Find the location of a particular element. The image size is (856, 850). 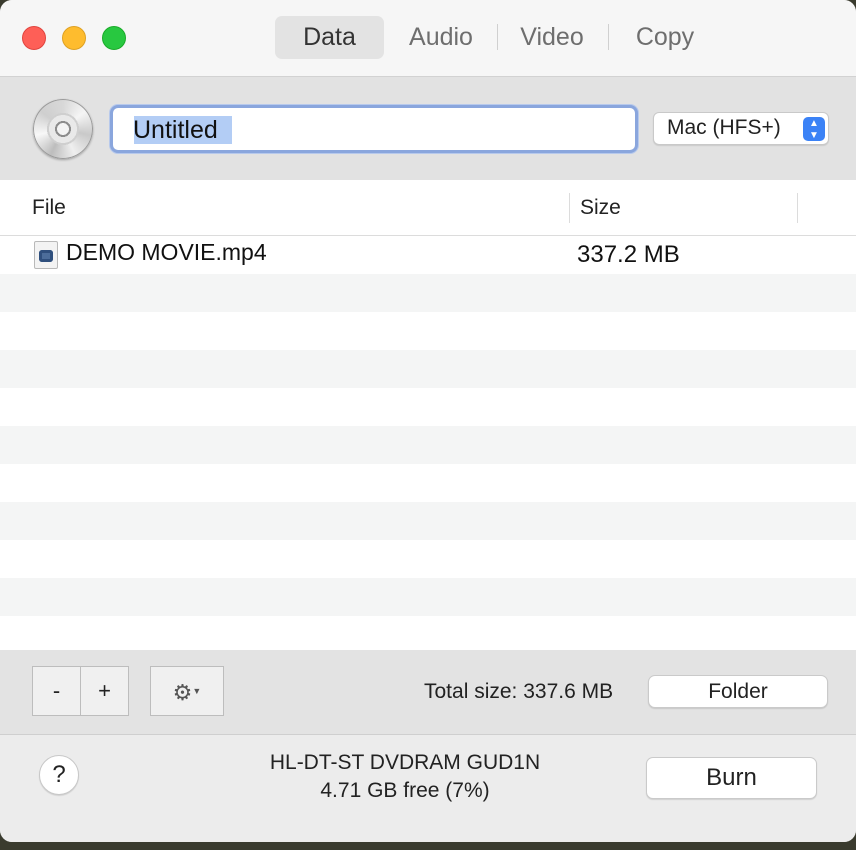

column-header-size: Size is located at coordinates (600, 207).